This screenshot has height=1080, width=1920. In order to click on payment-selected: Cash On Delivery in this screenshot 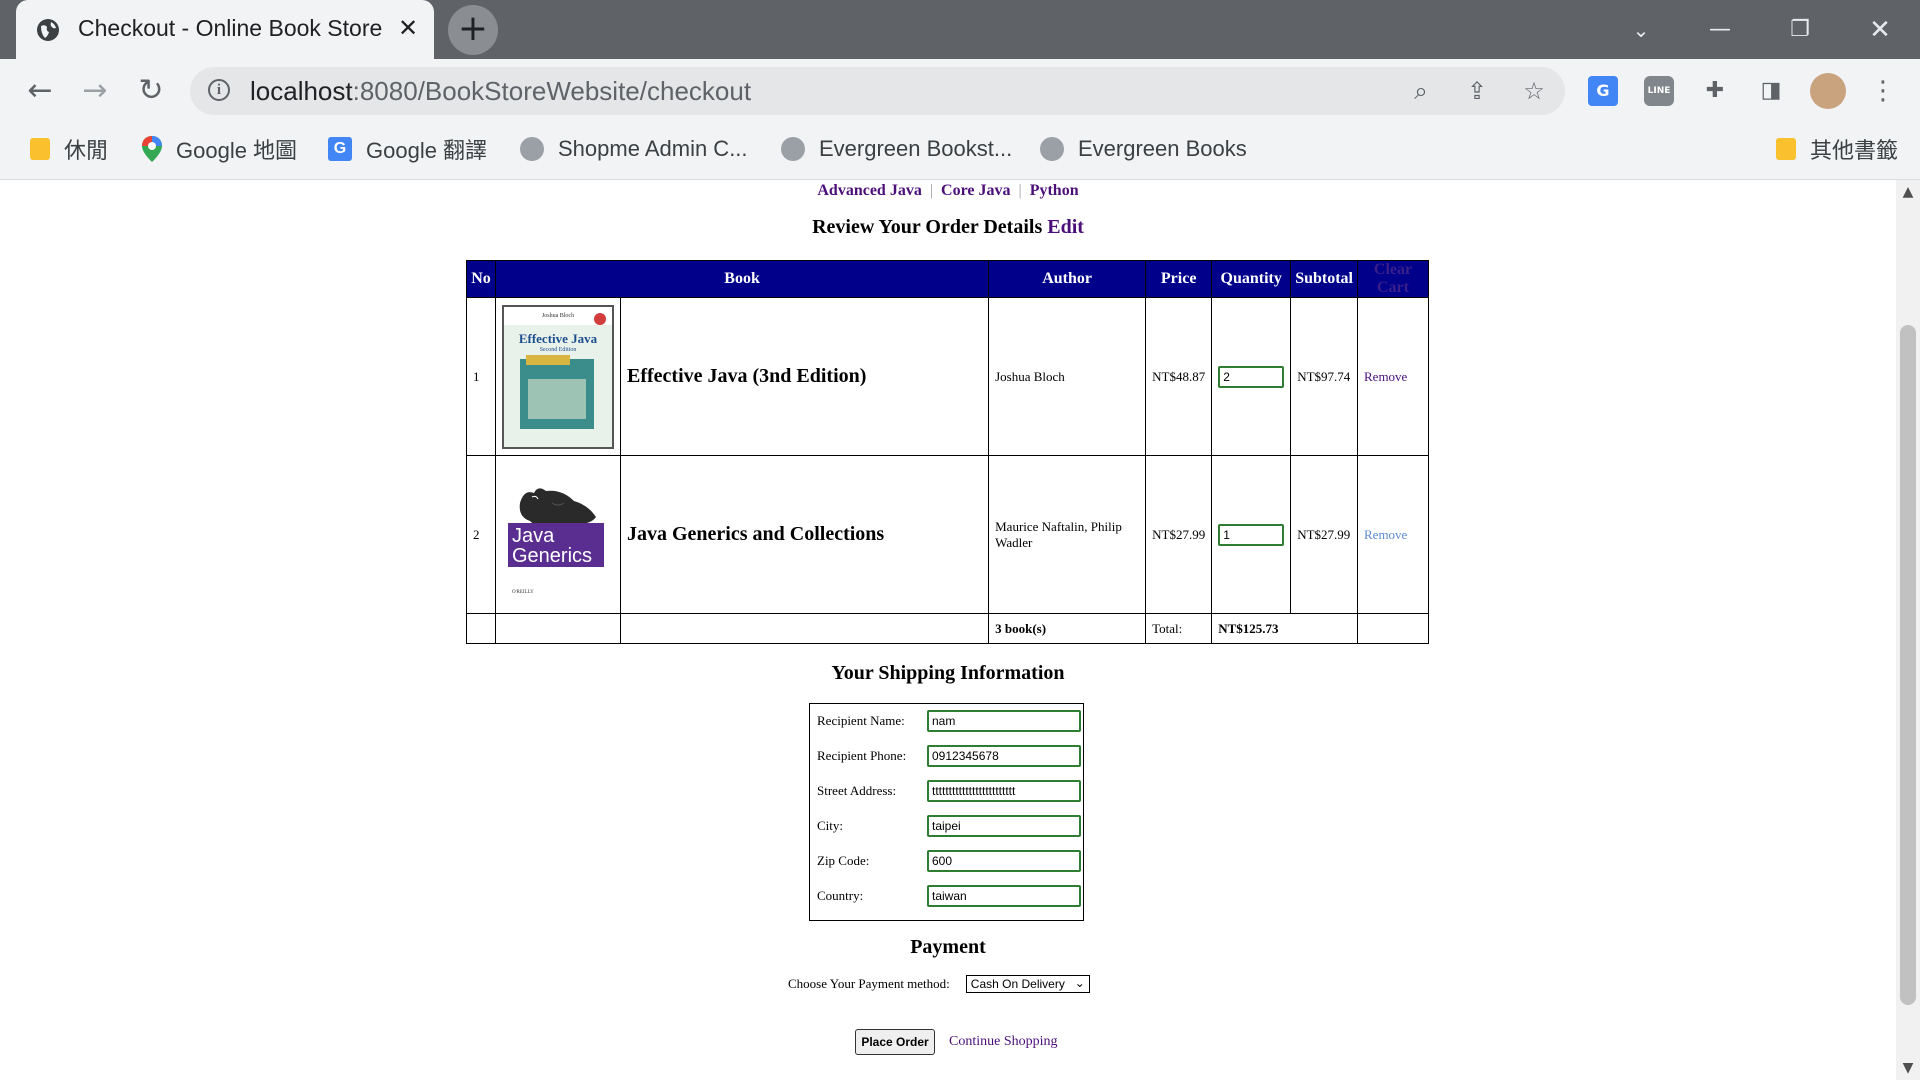, I will do `click(1017, 984)`.